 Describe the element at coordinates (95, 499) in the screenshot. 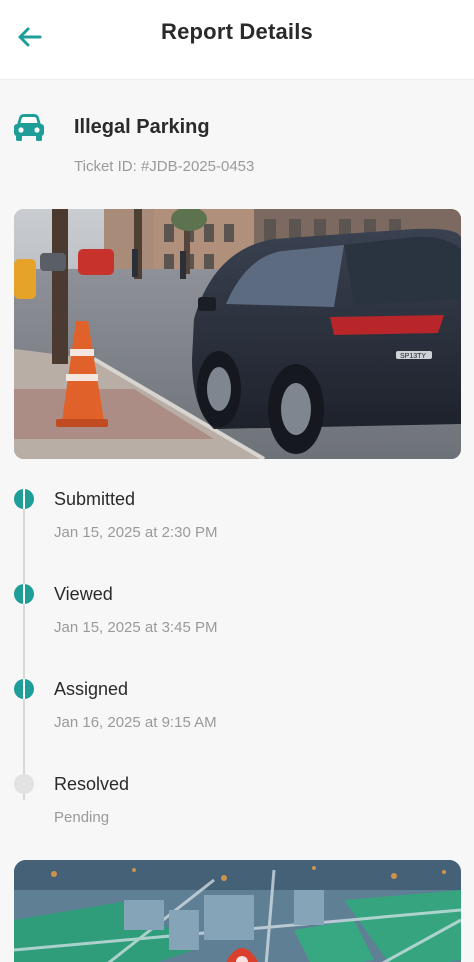

I see `step-label: Submitted` at that location.